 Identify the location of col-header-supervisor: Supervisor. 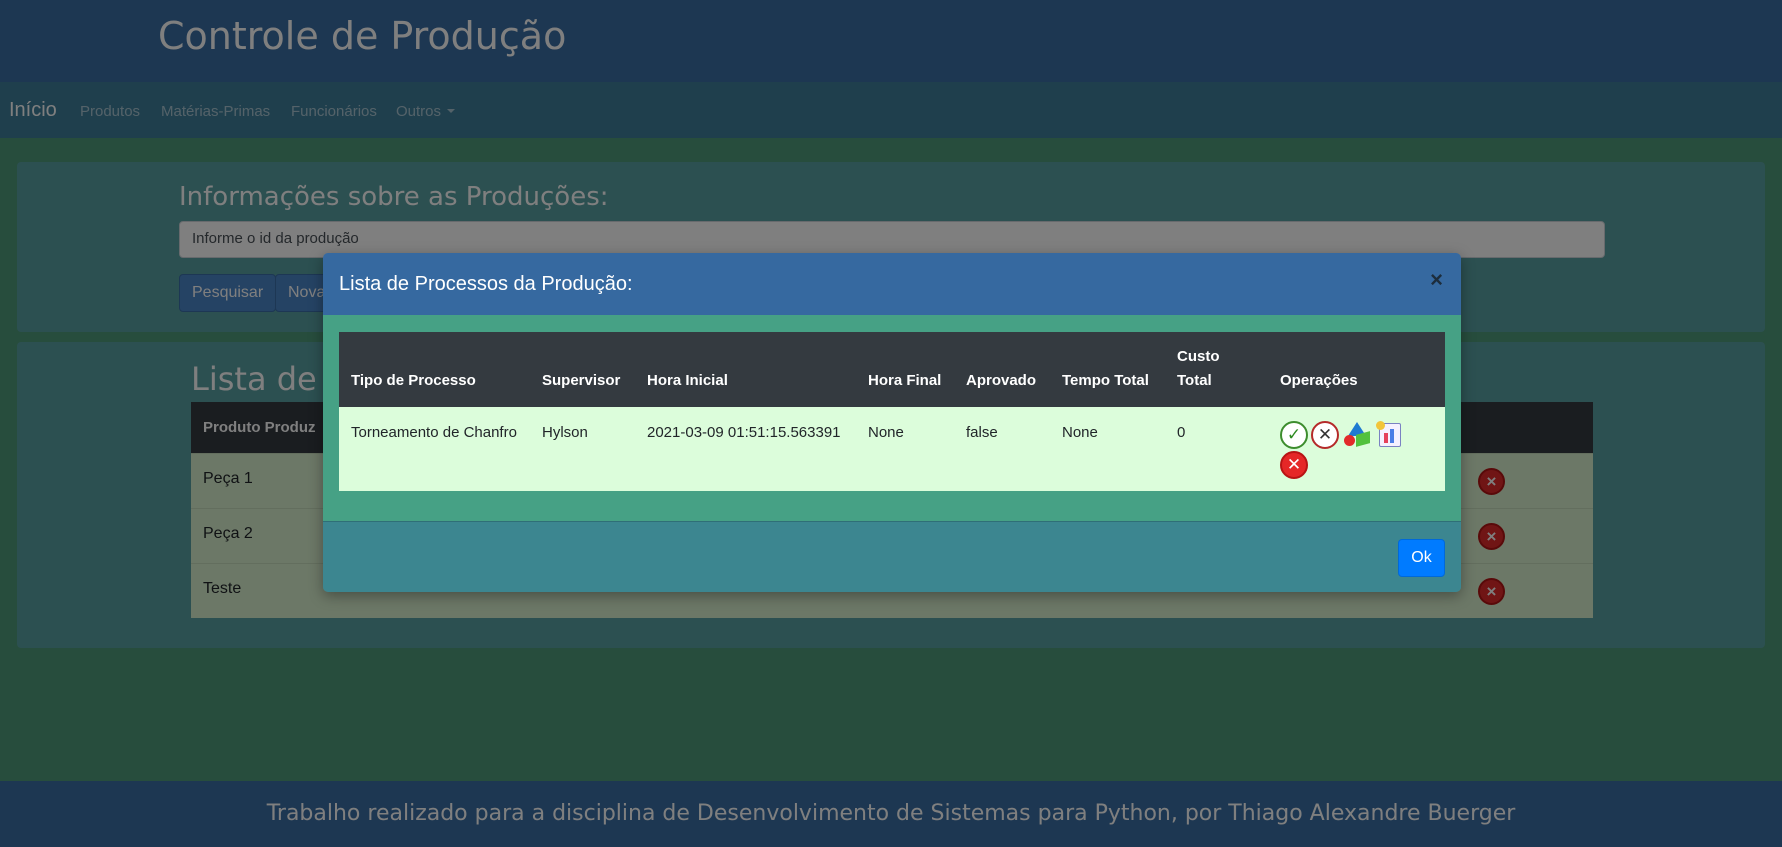
(582, 369).